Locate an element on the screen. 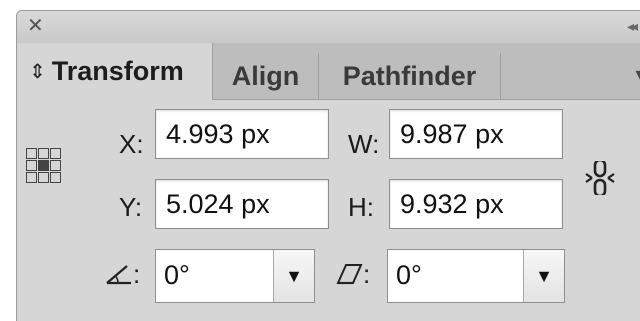 The image size is (640, 321). rotate-value: 0° is located at coordinates (177, 275).